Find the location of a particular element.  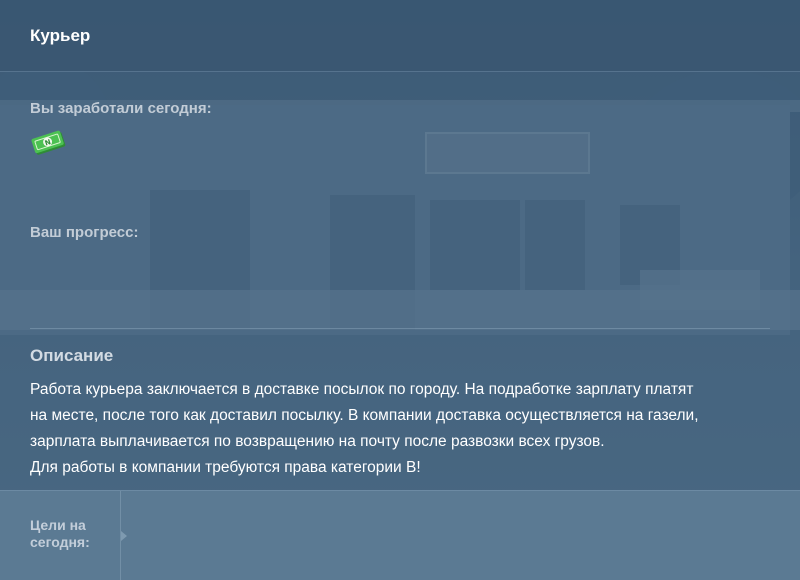

cash-icon: N is located at coordinates (48, 142).